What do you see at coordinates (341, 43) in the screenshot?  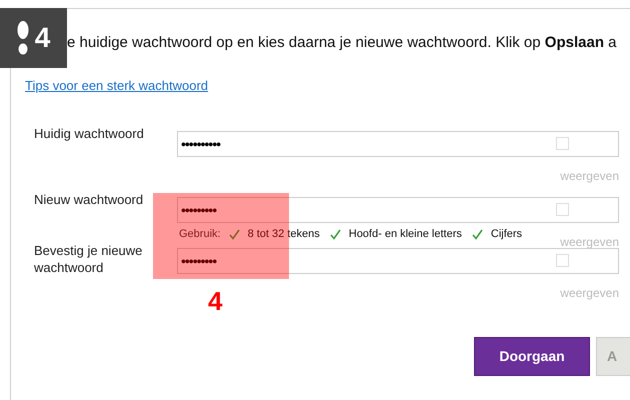 I see `instruction-text: e huidige wachtwoord op en kies daarna je nieuwe wachtwoord. Klik op Opslaan a` at bounding box center [341, 43].